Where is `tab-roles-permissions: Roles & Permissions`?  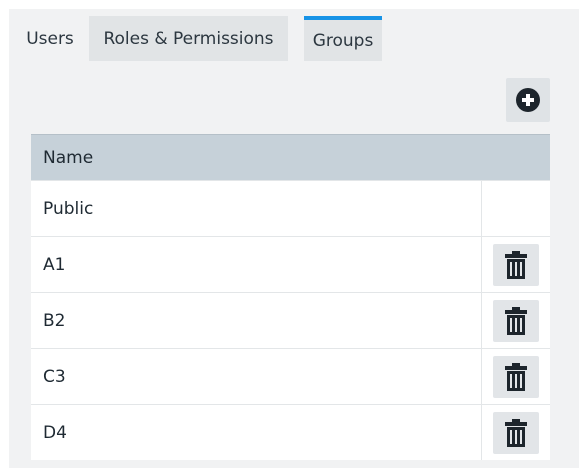 tab-roles-permissions: Roles & Permissions is located at coordinates (188, 38).